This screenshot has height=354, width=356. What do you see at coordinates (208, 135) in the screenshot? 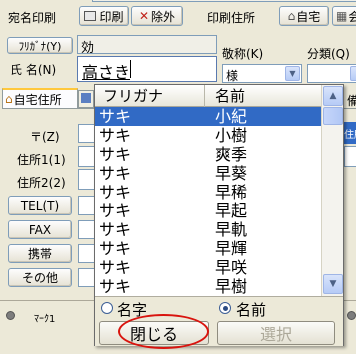
I see `list-item: サキ 小樹` at bounding box center [208, 135].